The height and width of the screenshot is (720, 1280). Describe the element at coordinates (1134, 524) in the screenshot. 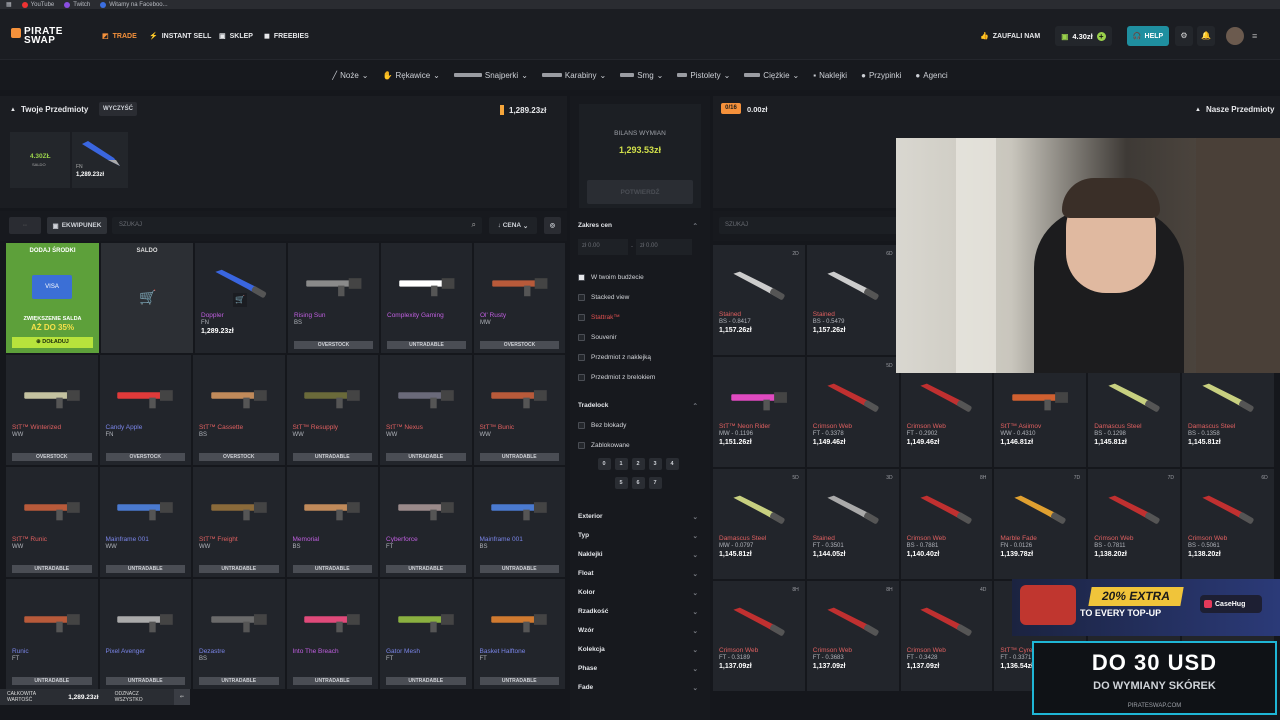

I see `store-item-card: 7D Crimson Web BS - 0.7811 1,138.20zł` at that location.